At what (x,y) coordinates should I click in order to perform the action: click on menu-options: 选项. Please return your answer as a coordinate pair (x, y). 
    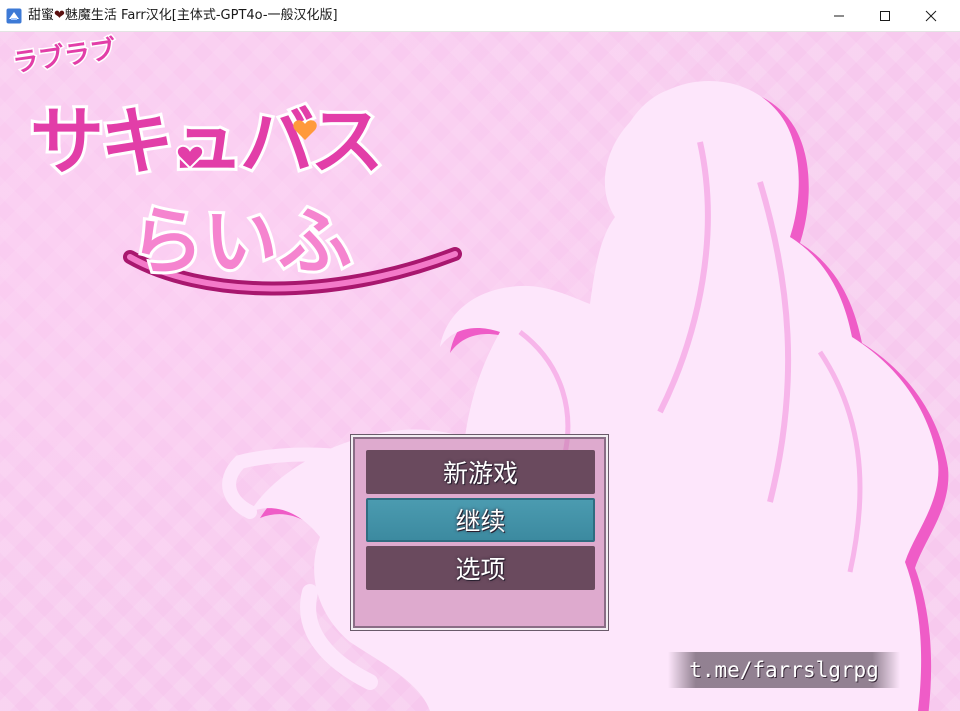
    Looking at the image, I should click on (480, 568).